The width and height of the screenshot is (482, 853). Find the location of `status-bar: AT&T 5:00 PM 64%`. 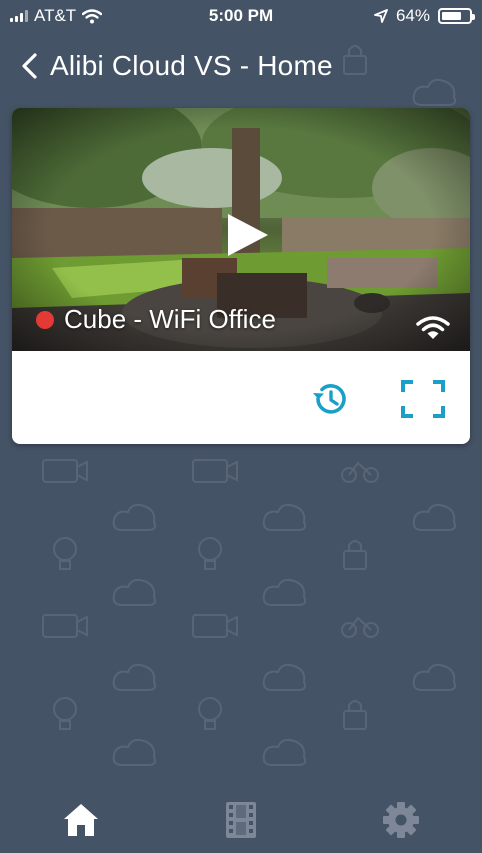

status-bar: AT&T 5:00 PM 64% is located at coordinates (241, 17).